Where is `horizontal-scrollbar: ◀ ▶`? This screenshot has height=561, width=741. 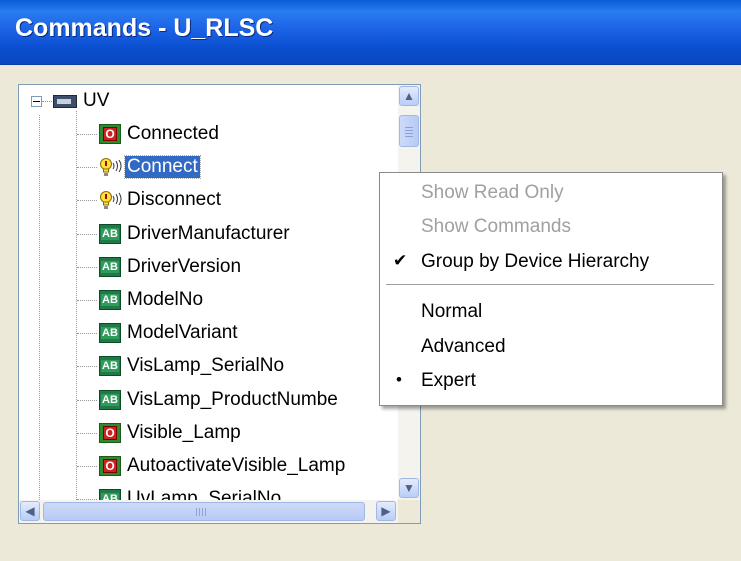
horizontal-scrollbar: ◀ ▶ is located at coordinates (208, 511).